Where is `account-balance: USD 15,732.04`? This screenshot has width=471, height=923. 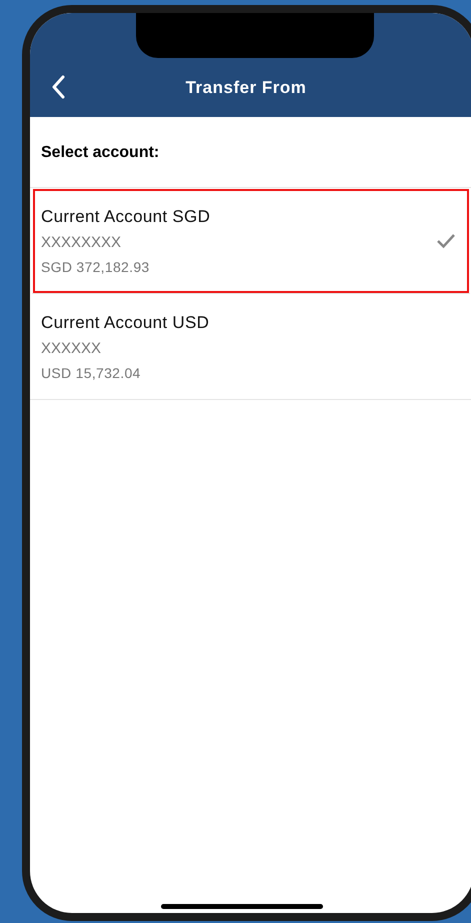 account-balance: USD 15,732.04 is located at coordinates (91, 373).